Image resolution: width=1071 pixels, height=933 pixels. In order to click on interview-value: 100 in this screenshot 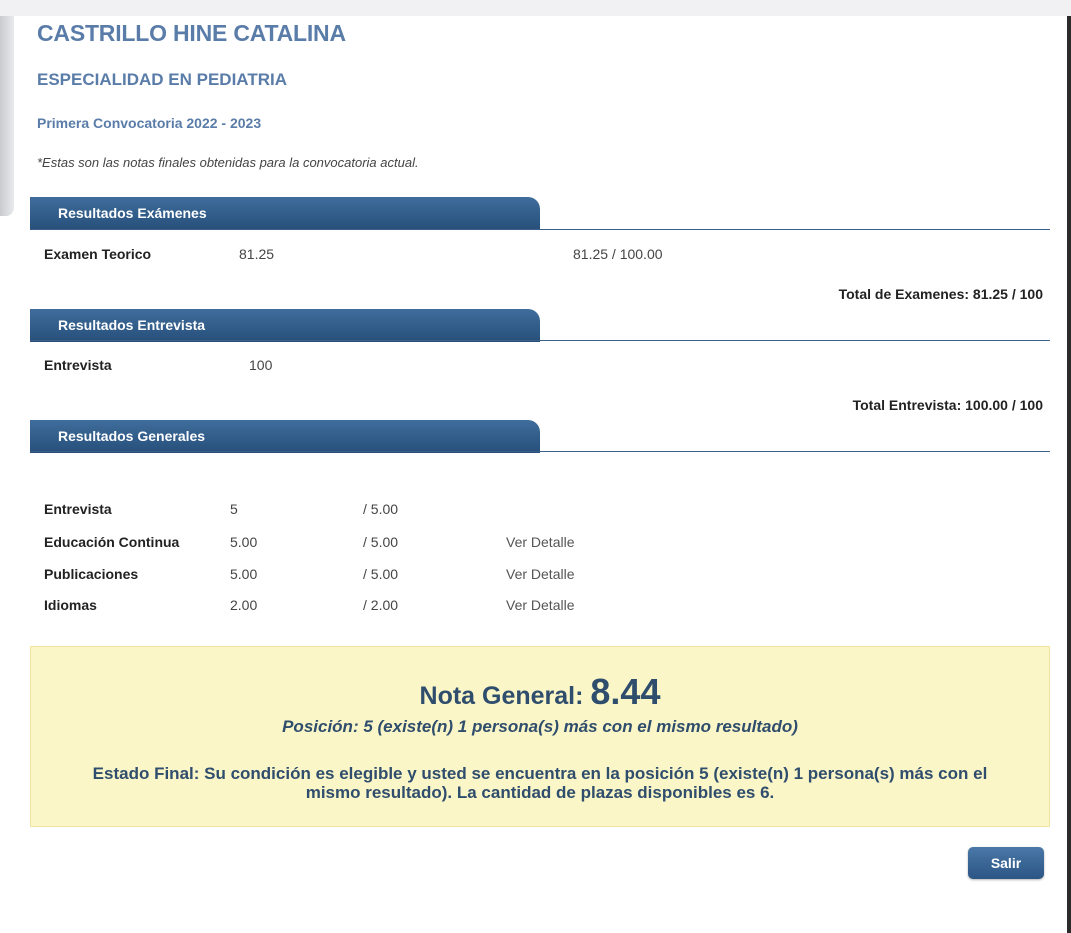, I will do `click(261, 365)`.